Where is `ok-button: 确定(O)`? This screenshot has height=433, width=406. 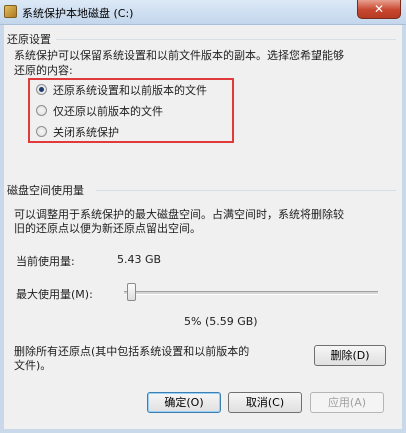 ok-button: 确定(O) is located at coordinates (184, 402).